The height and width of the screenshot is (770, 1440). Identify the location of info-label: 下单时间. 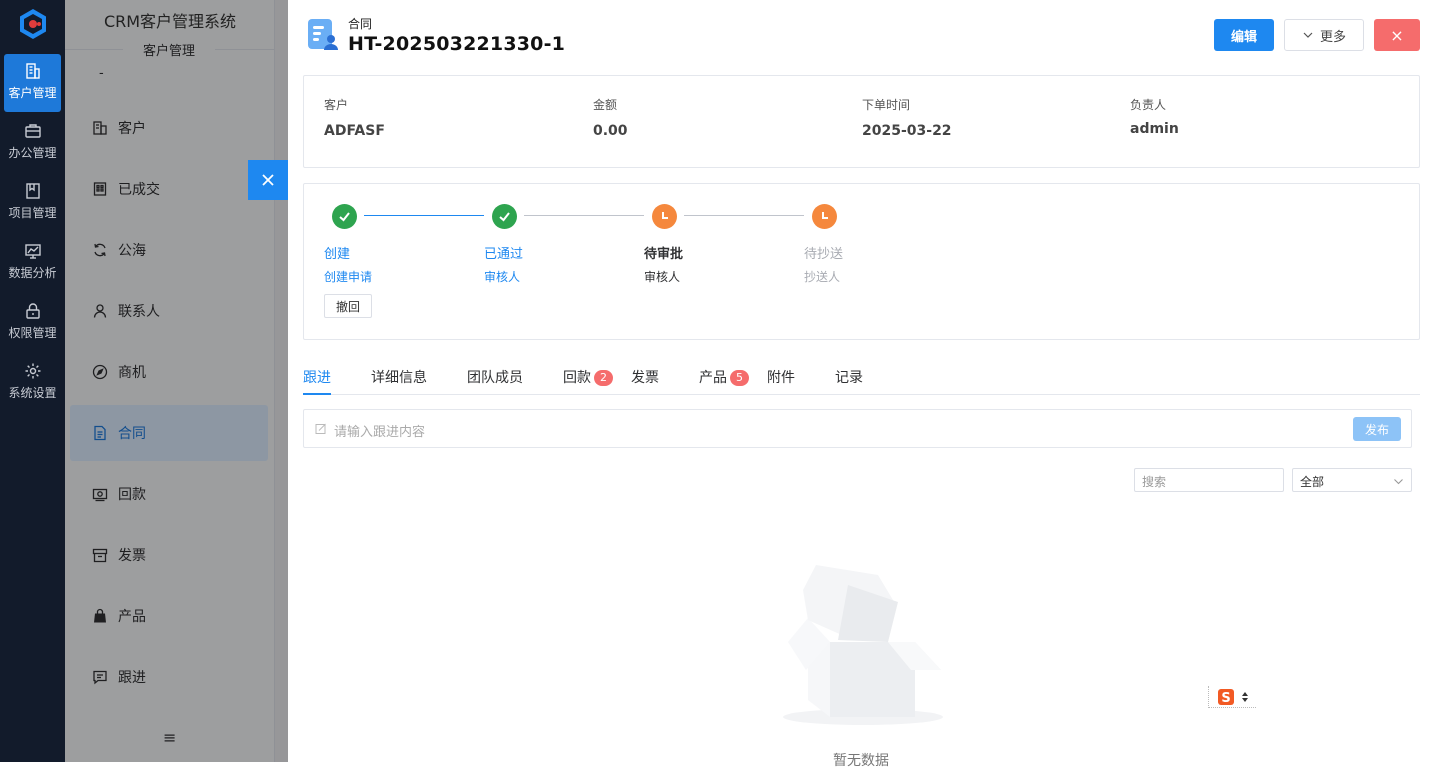
(886, 105).